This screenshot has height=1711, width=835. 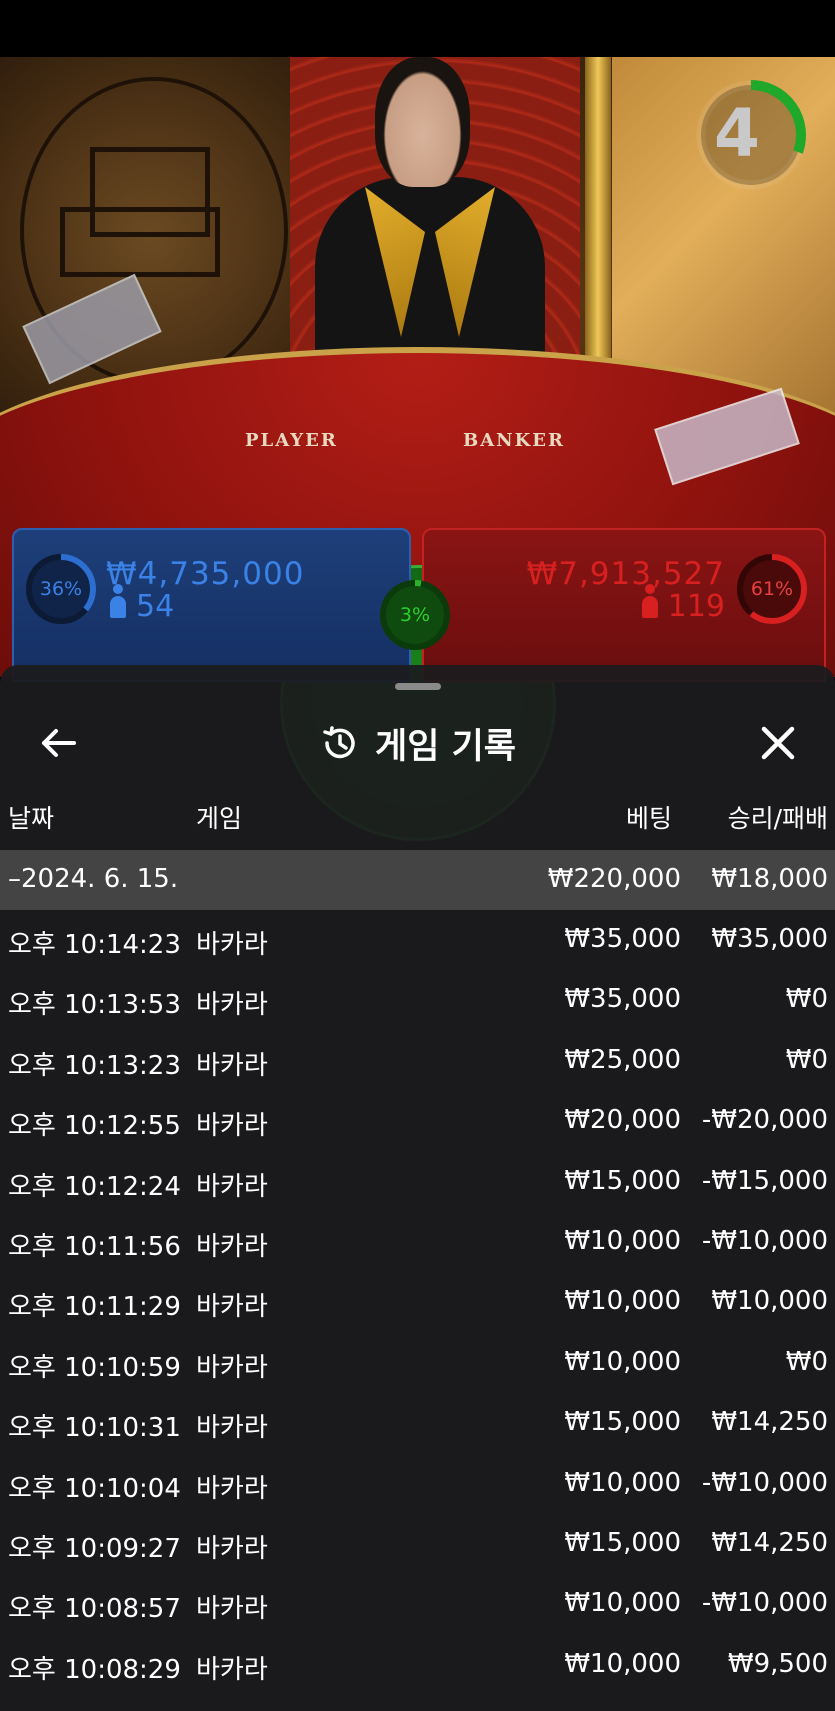 What do you see at coordinates (94, 1428) in the screenshot?
I see `row-time: 오후 10:10:31` at bounding box center [94, 1428].